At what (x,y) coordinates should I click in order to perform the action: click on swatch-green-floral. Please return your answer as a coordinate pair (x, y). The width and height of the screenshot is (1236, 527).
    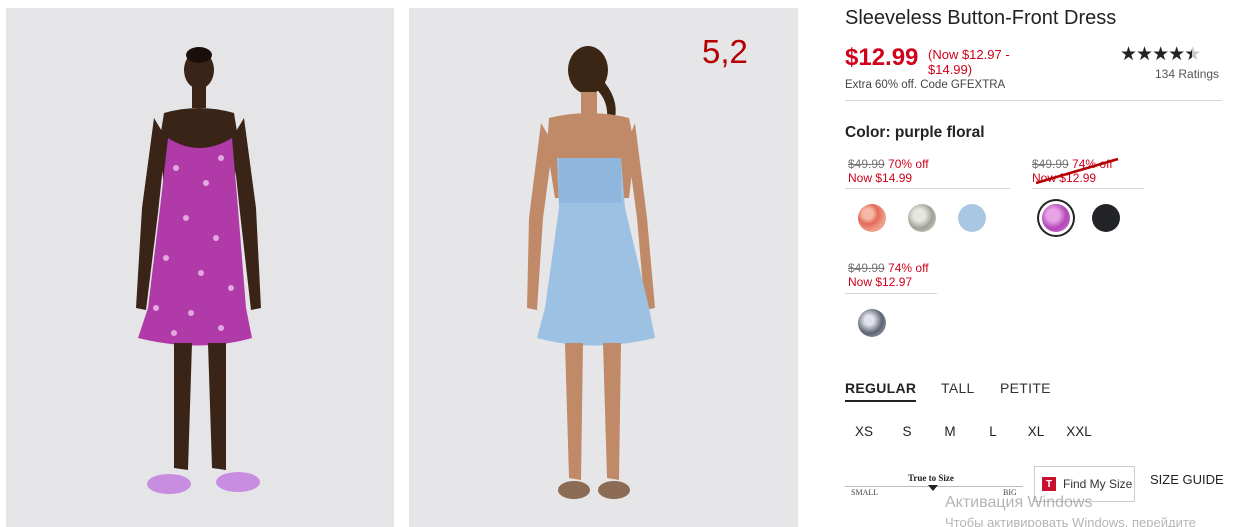
    Looking at the image, I should click on (922, 218).